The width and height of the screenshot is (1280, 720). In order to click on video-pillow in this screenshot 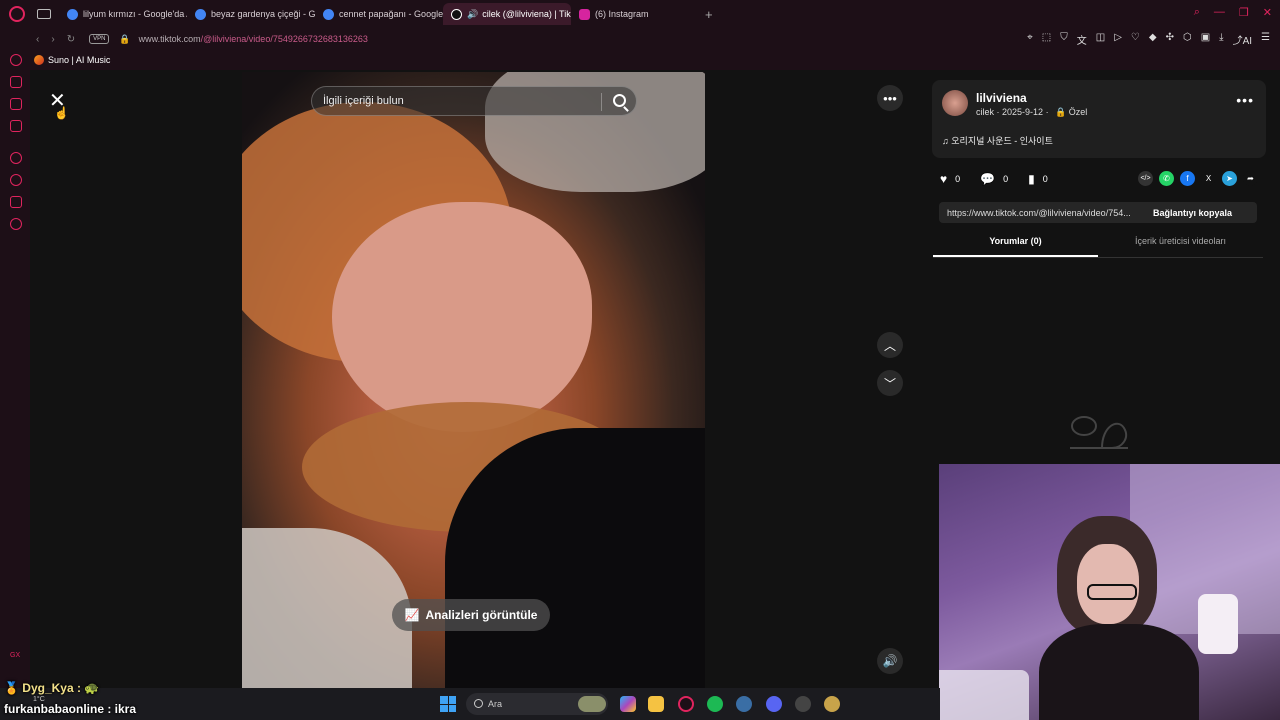, I will do `click(327, 608)`.